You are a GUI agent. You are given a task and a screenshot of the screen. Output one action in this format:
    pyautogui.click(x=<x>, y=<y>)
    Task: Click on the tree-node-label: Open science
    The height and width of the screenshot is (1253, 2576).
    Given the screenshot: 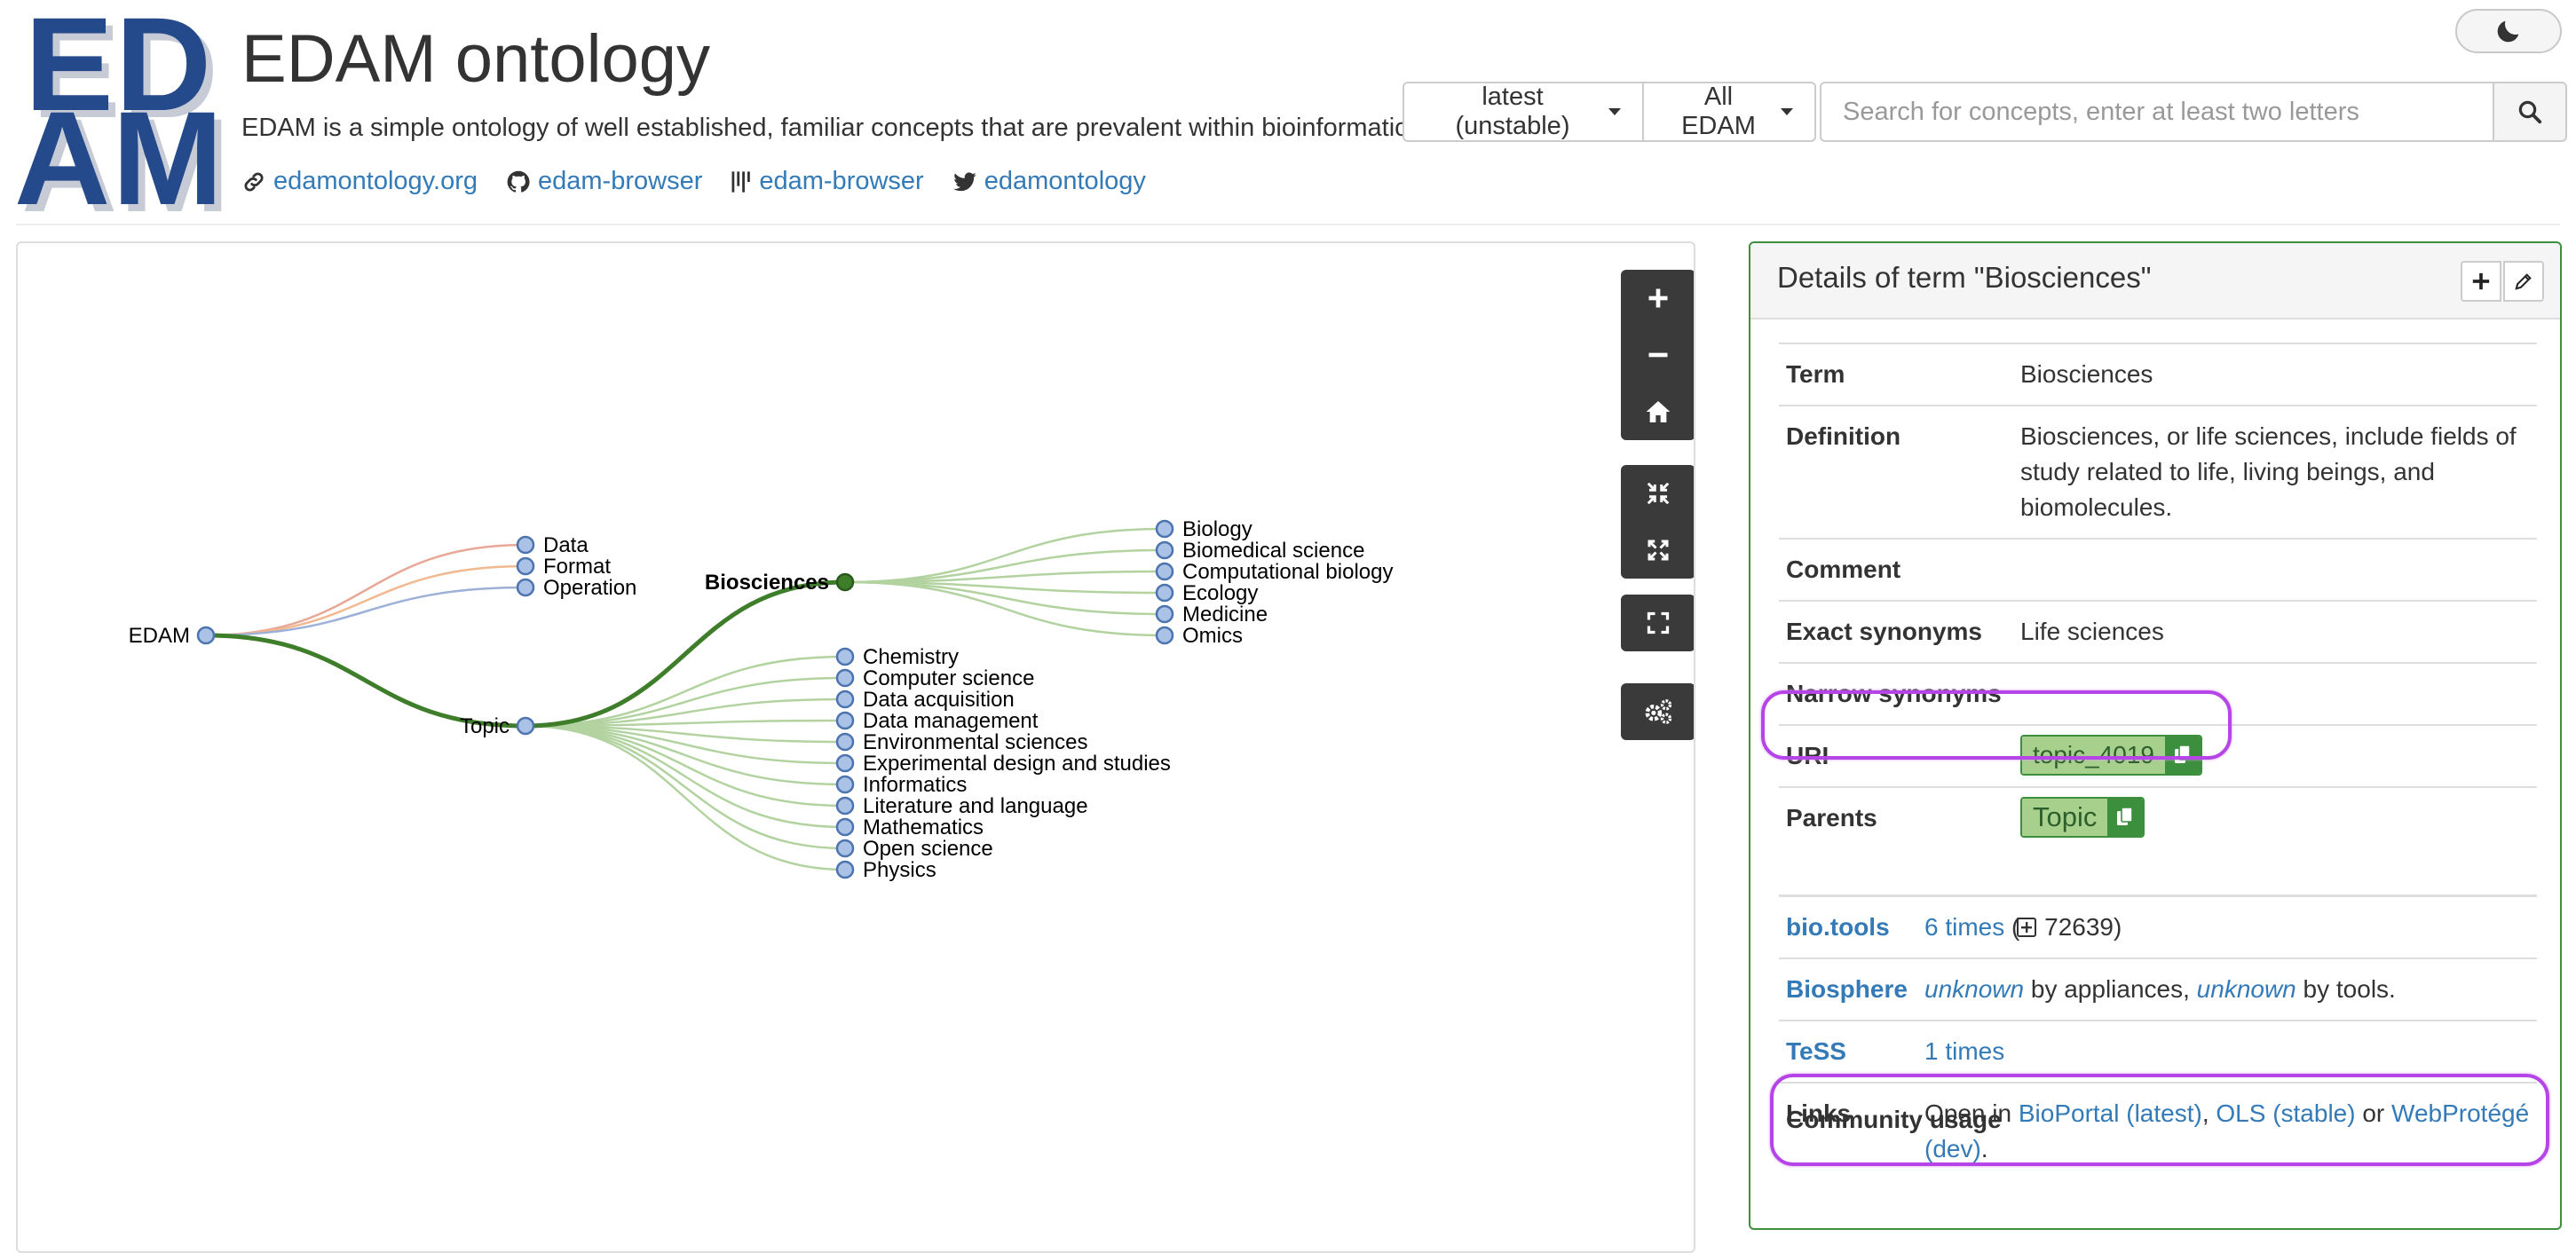 What is the action you would take?
    pyautogui.click(x=928, y=849)
    